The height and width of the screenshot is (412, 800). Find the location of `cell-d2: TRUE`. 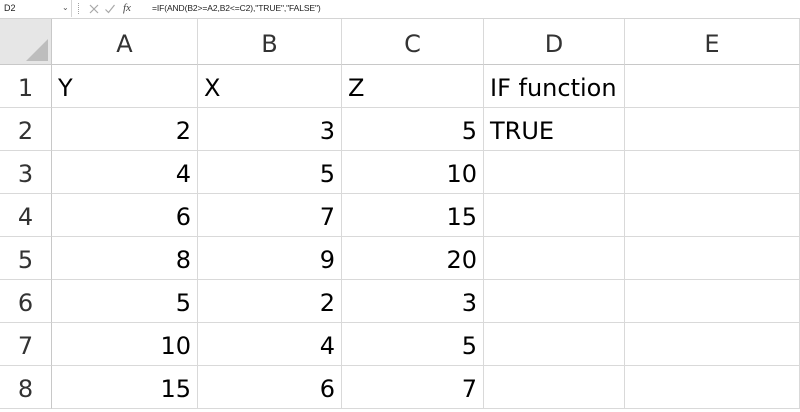

cell-d2: TRUE is located at coordinates (554, 129).